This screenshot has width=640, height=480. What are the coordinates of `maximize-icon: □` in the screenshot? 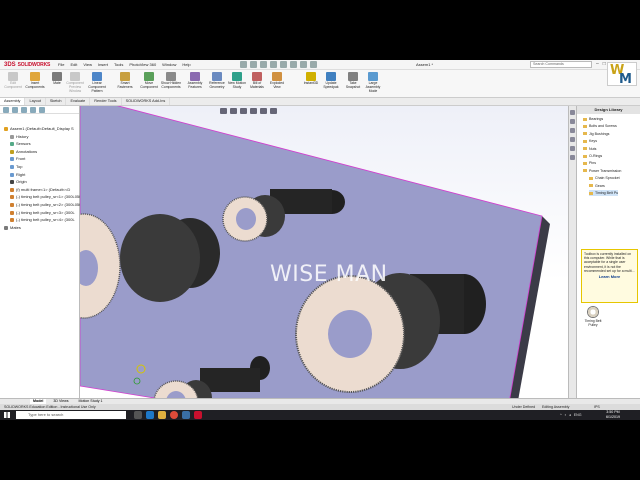 It's located at (604, 64).